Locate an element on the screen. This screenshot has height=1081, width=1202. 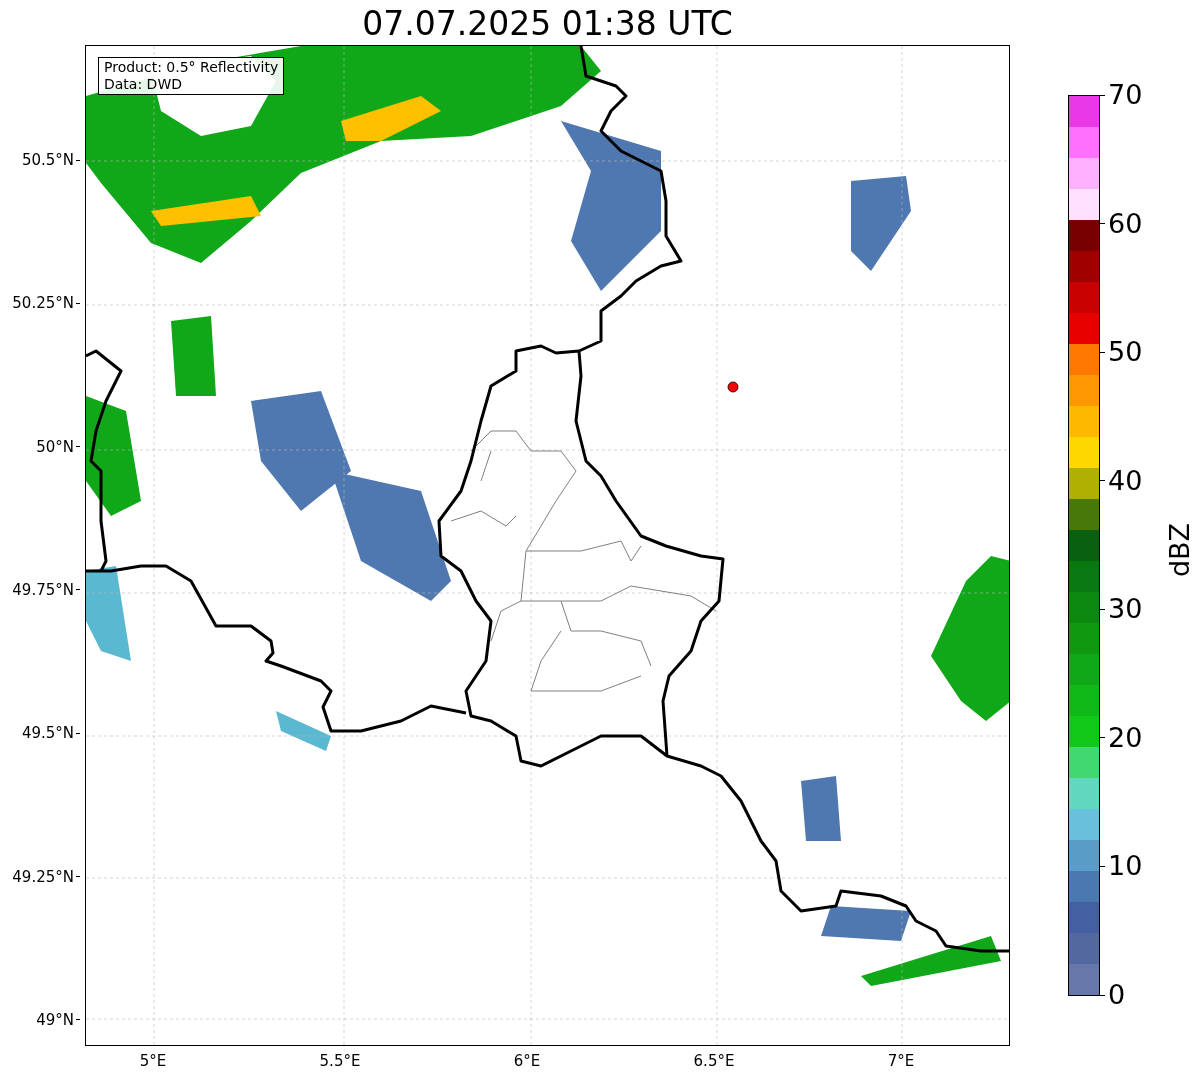
colorbar-tick-label: 60 is located at coordinates (1125, 223).